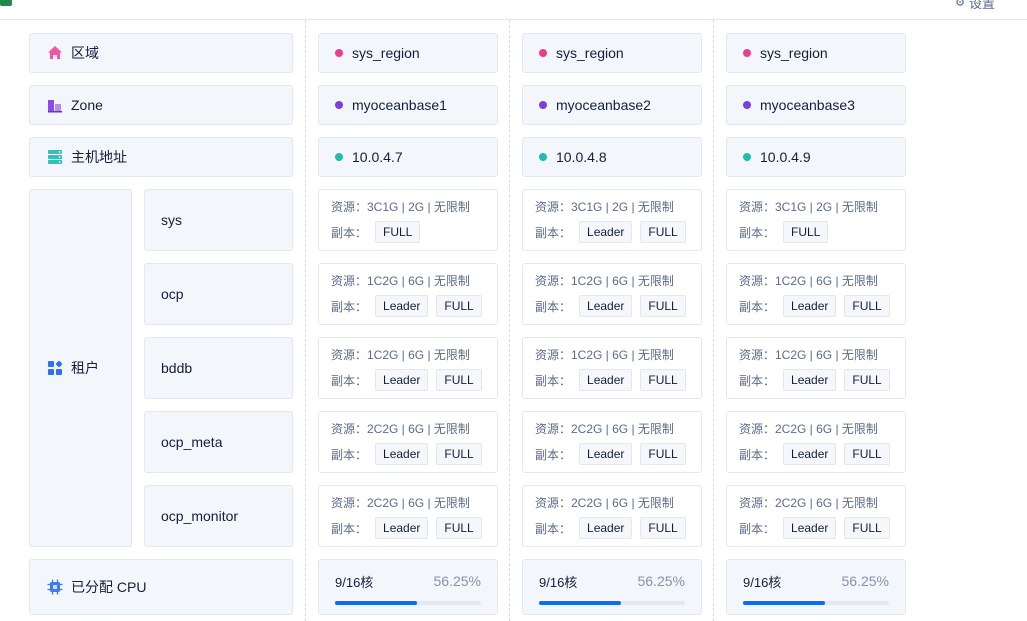 The width and height of the screenshot is (1027, 621). I want to click on tenant-name-sys: sys, so click(218, 220).